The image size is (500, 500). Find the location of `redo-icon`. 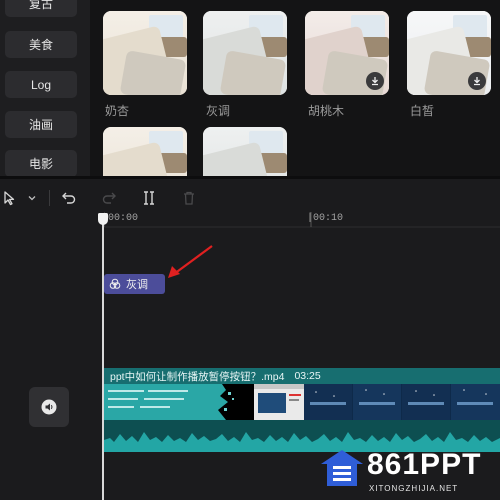

redo-icon is located at coordinates (109, 198).